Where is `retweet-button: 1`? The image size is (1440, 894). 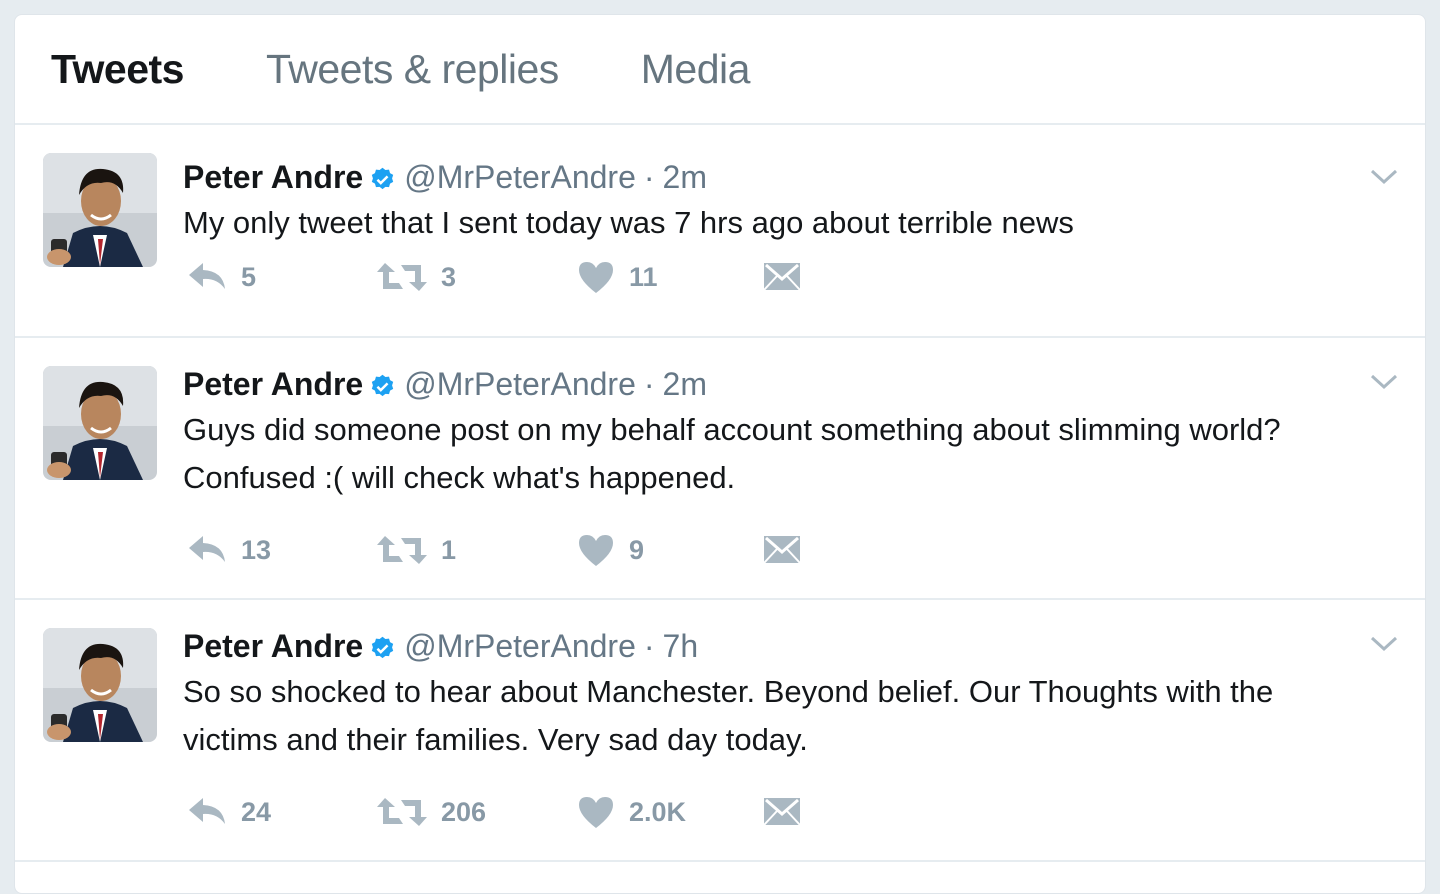 retweet-button: 1 is located at coordinates (477, 550).